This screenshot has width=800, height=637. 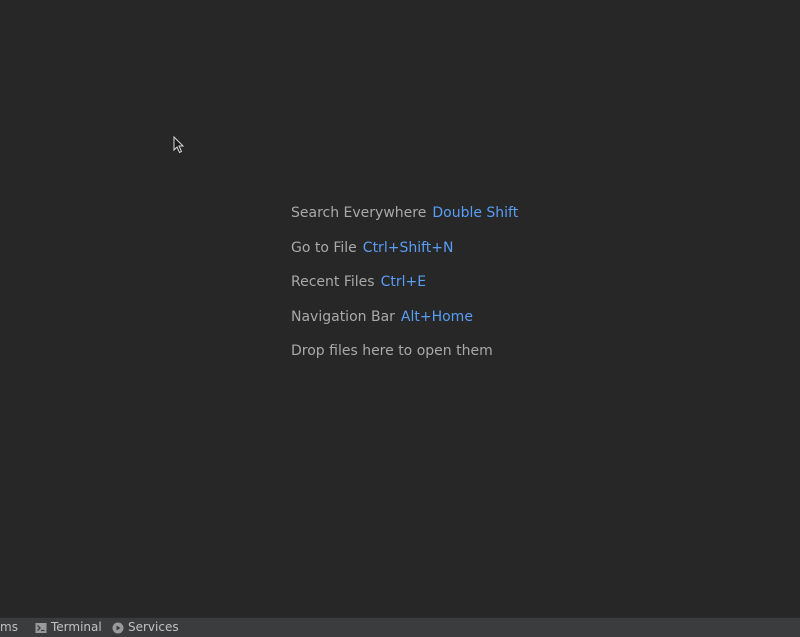 I want to click on services-label: Services, so click(x=153, y=627).